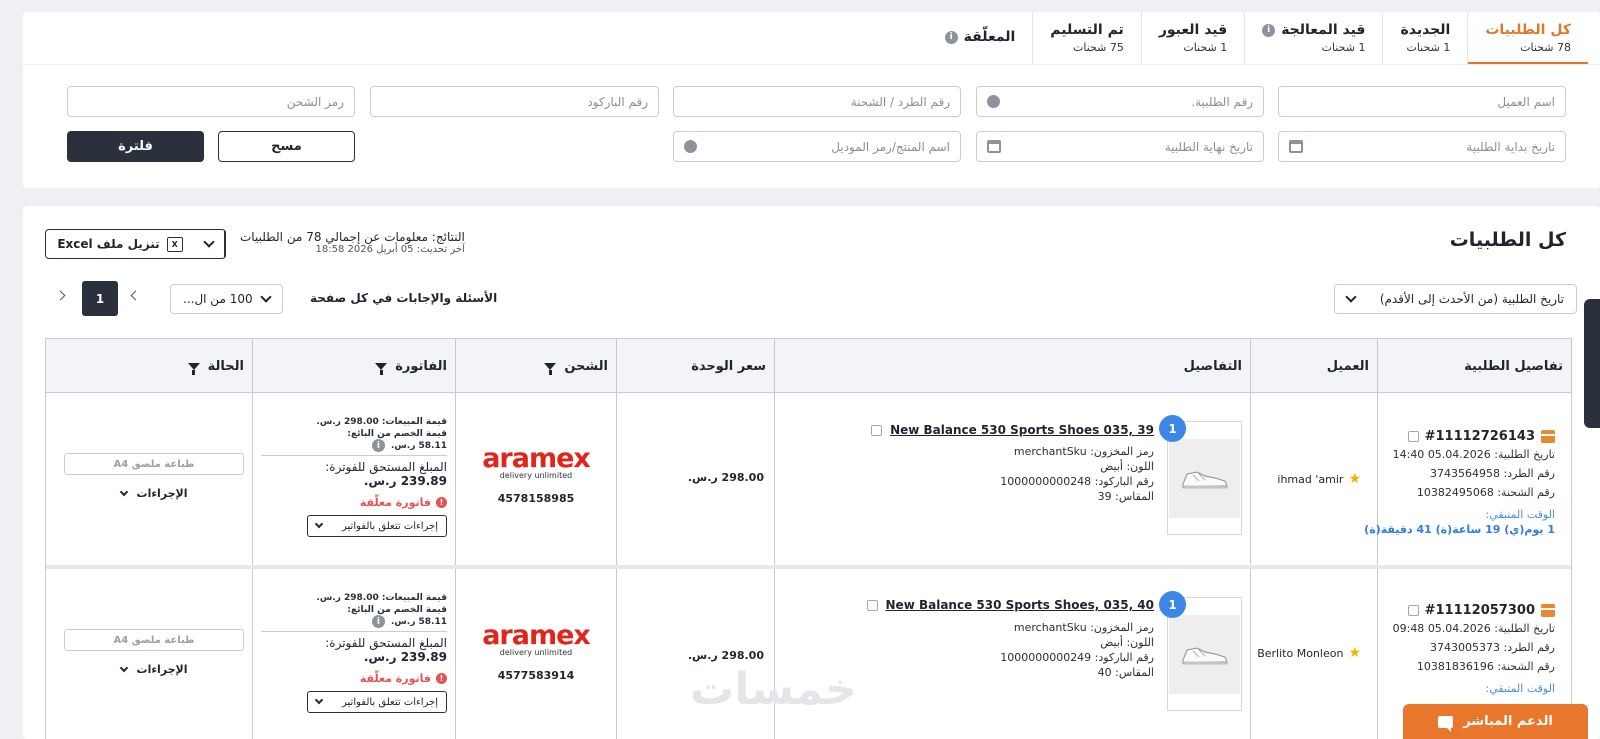 This screenshot has width=1600, height=739. What do you see at coordinates (536, 675) in the screenshot?
I see `tracking-number: 4577583914` at bounding box center [536, 675].